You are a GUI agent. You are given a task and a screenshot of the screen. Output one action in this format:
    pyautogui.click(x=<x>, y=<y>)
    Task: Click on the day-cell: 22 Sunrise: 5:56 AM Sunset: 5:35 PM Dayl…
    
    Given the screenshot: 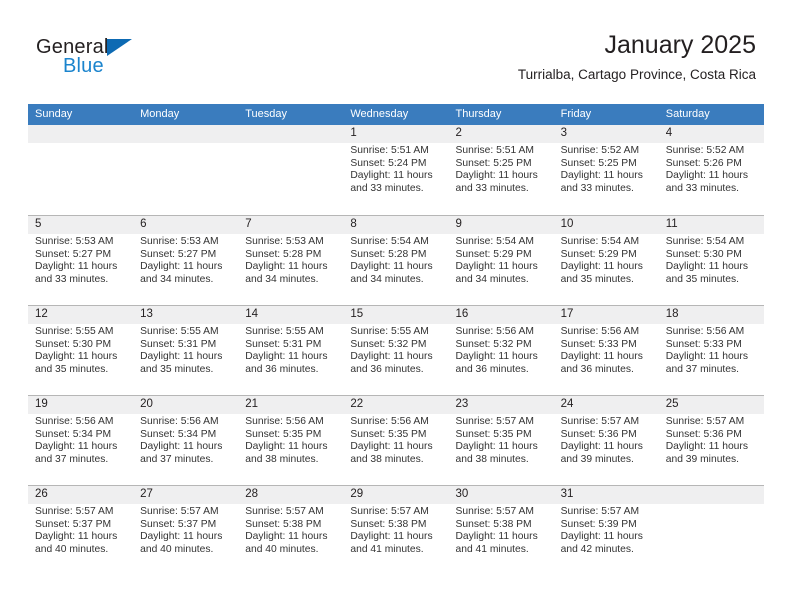 What is the action you would take?
    pyautogui.click(x=395, y=440)
    